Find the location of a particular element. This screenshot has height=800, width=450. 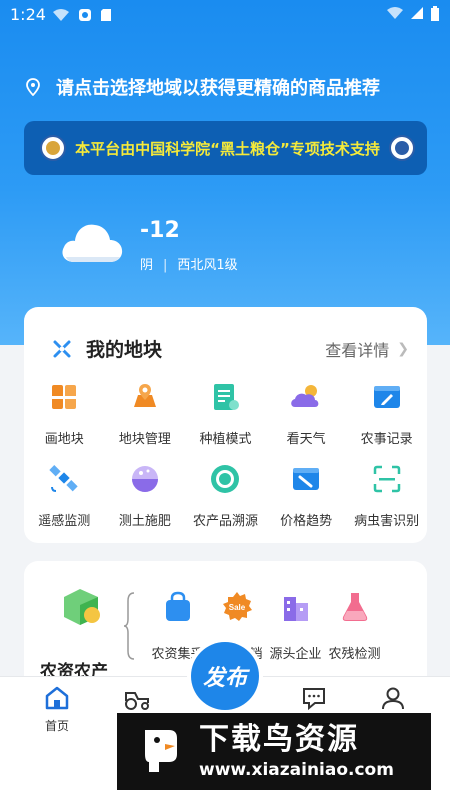

weather-description: 阴 | 西北风1级 is located at coordinates (189, 263).